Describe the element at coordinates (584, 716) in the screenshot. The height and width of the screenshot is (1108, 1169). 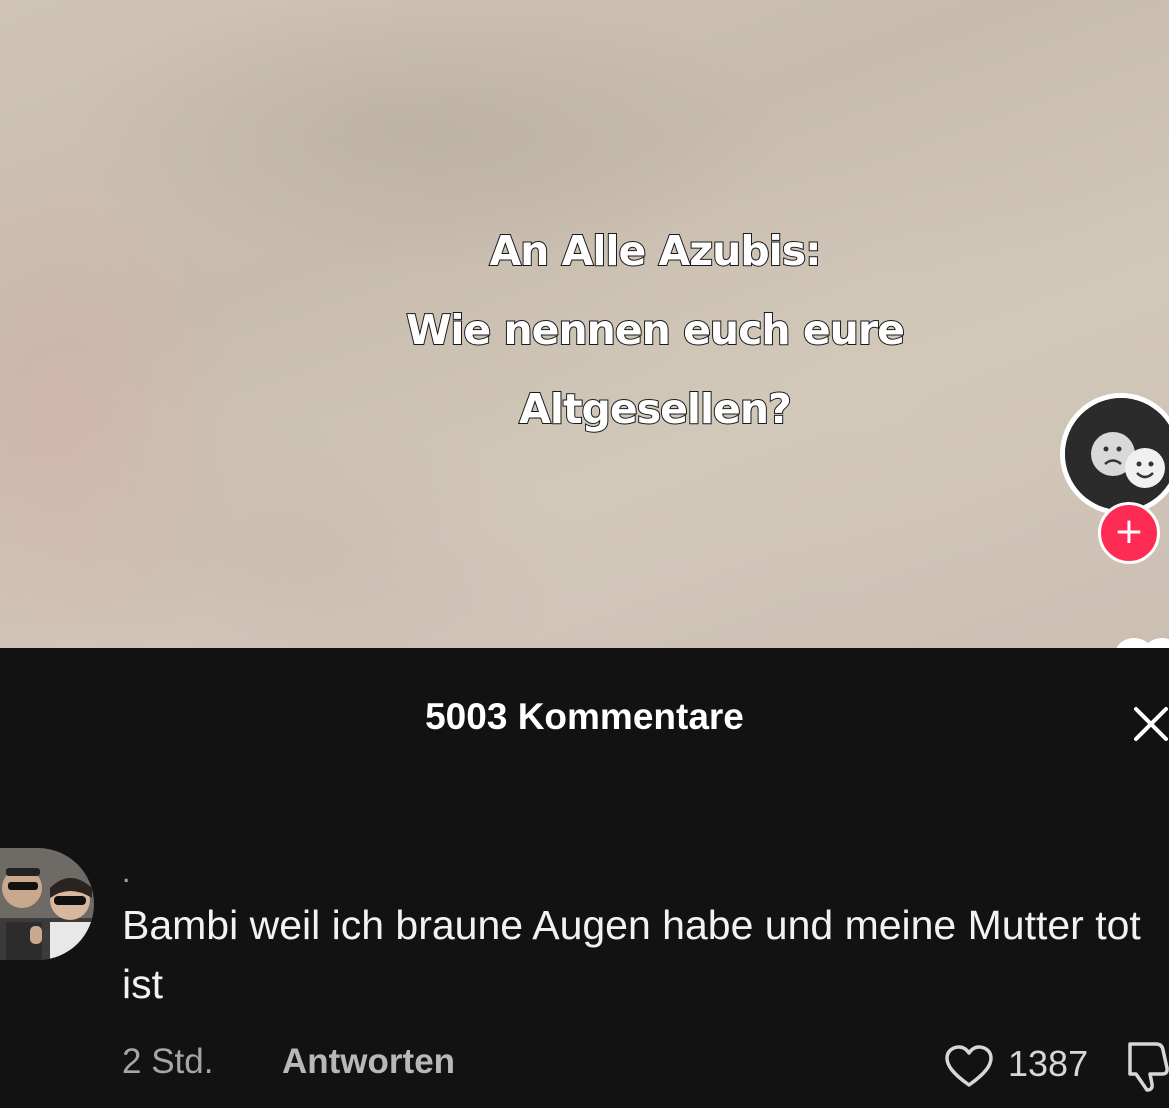
I see `comments-count-title: 5003 Kommentare` at that location.